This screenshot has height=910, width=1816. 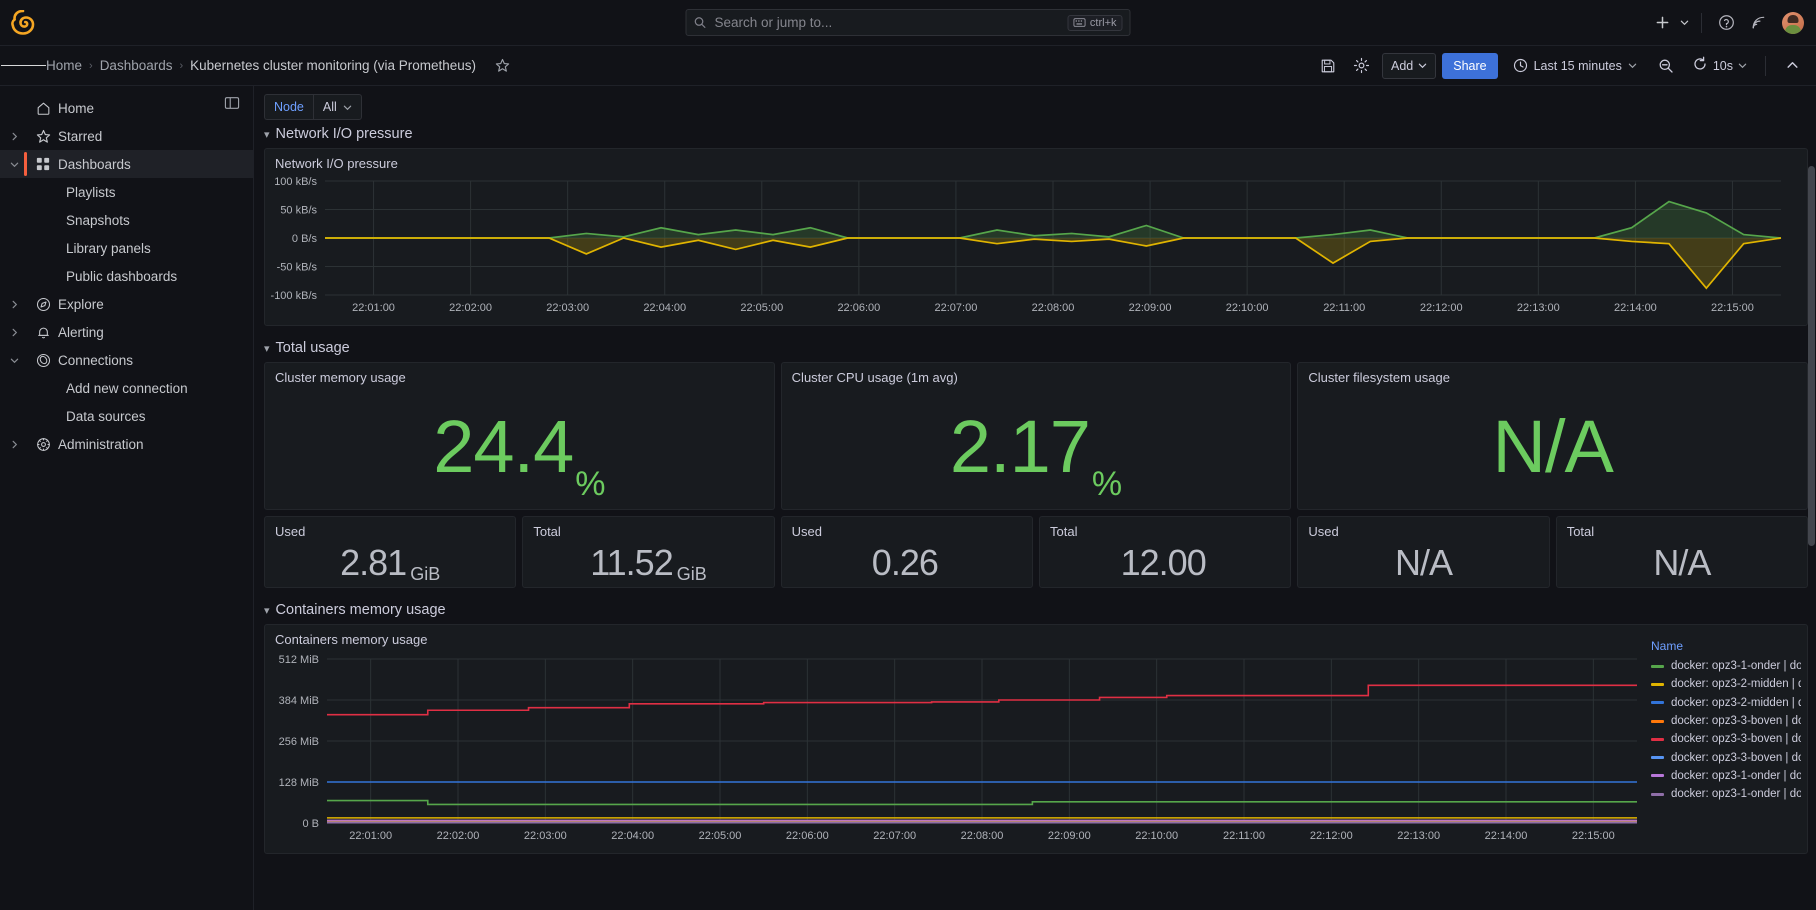 What do you see at coordinates (1811, 356) in the screenshot?
I see `scrollbar-thumb` at bounding box center [1811, 356].